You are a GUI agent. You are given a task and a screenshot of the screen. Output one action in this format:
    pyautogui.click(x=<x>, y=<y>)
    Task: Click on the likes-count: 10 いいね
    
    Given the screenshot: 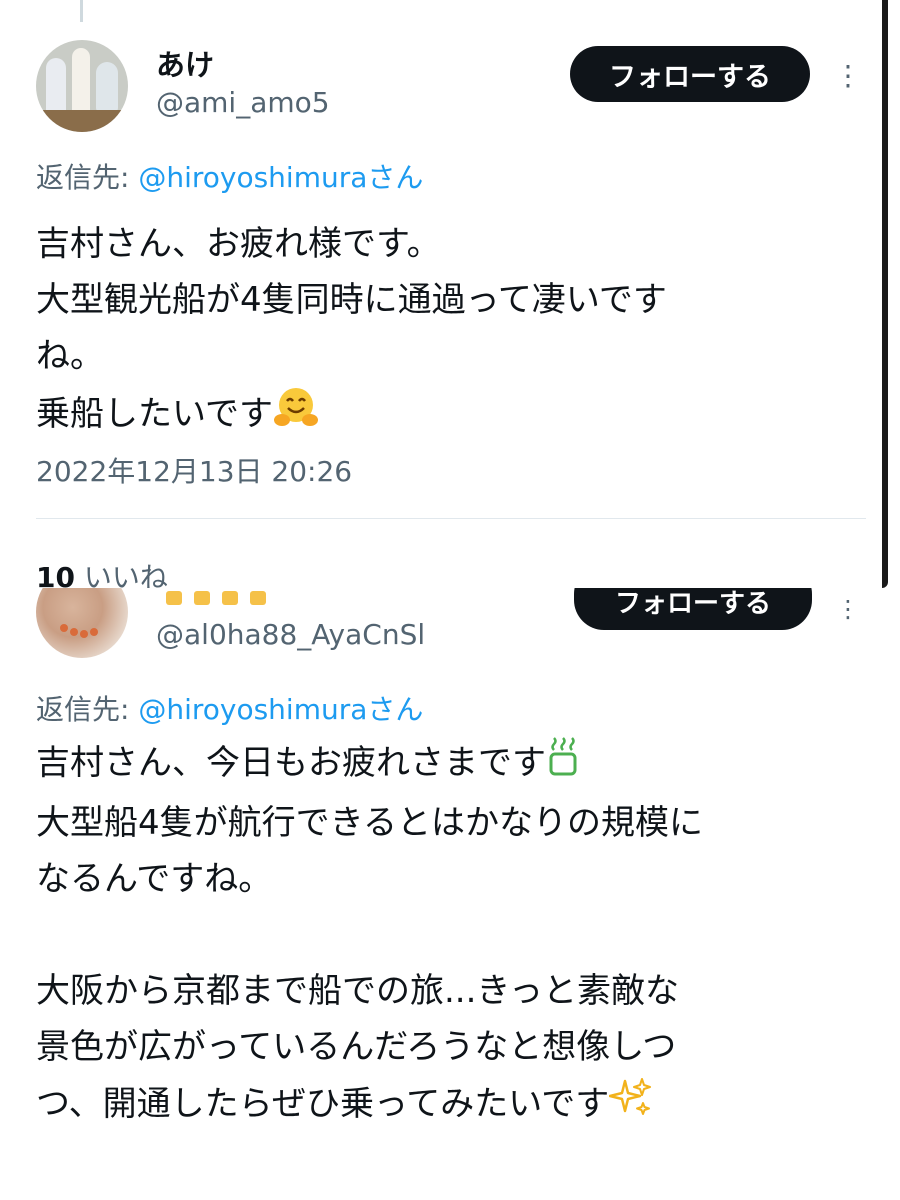 What is the action you would take?
    pyautogui.click(x=102, y=572)
    